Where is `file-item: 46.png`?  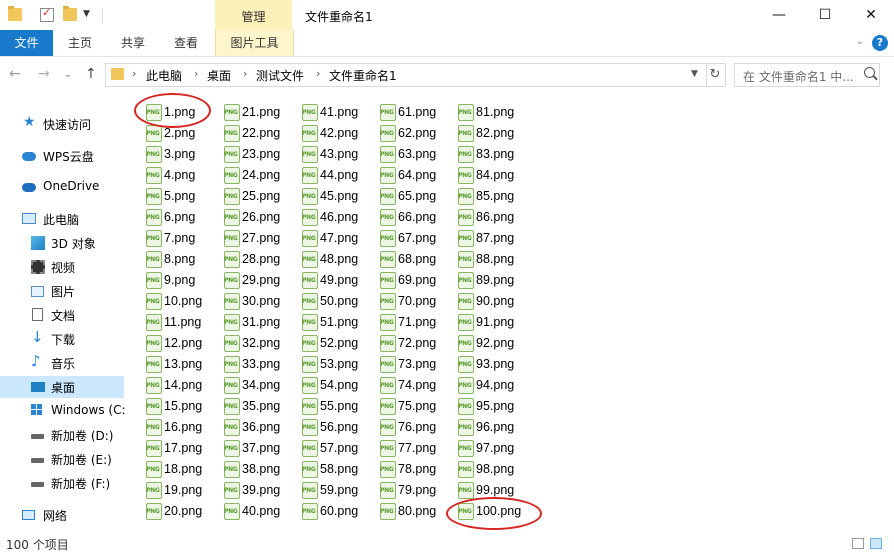
file-item: 46.png is located at coordinates (339, 218).